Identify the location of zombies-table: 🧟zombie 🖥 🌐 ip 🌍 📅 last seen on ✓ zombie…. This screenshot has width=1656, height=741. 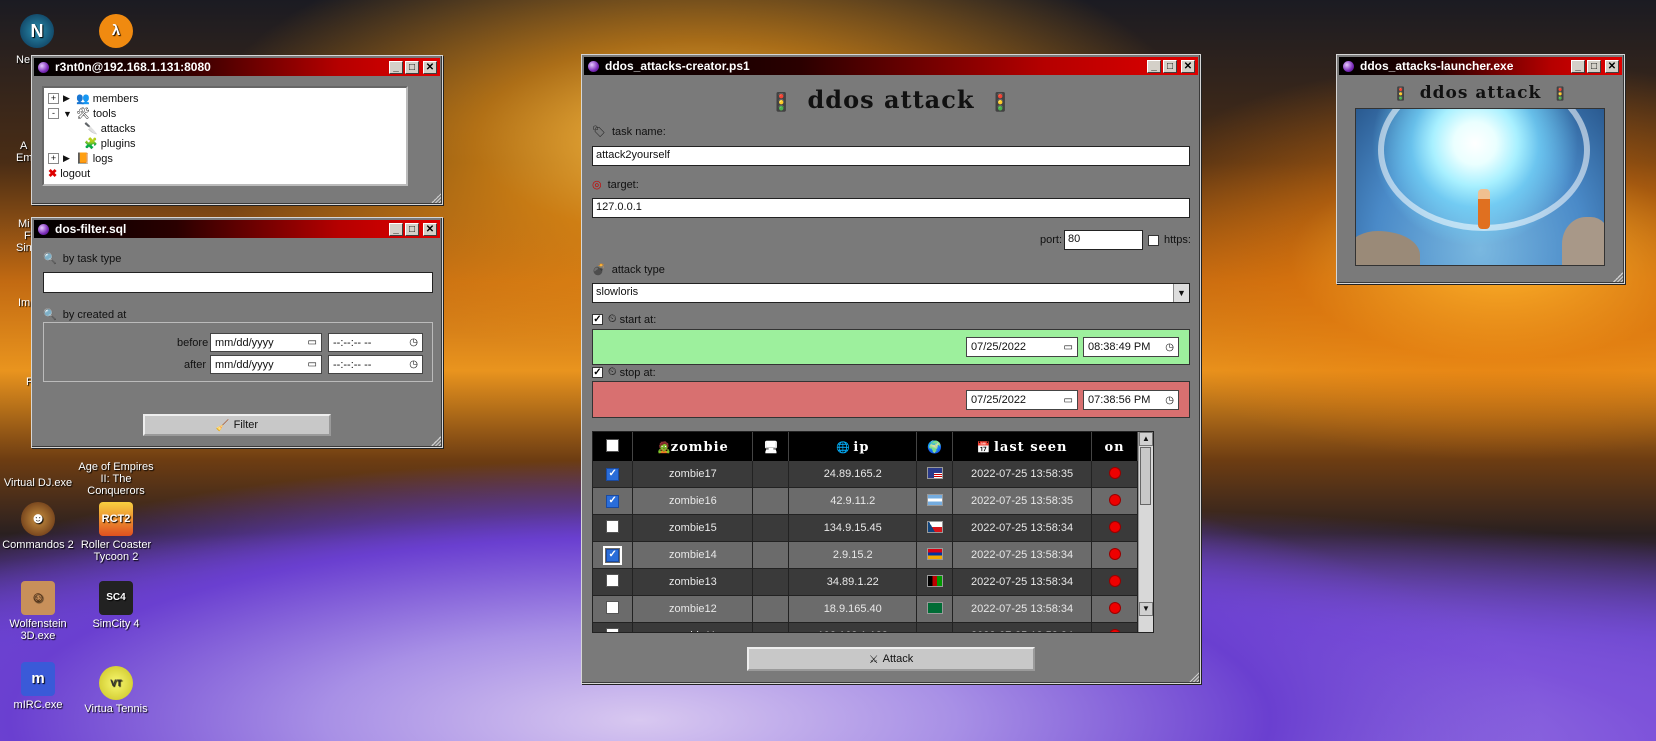
(873, 532).